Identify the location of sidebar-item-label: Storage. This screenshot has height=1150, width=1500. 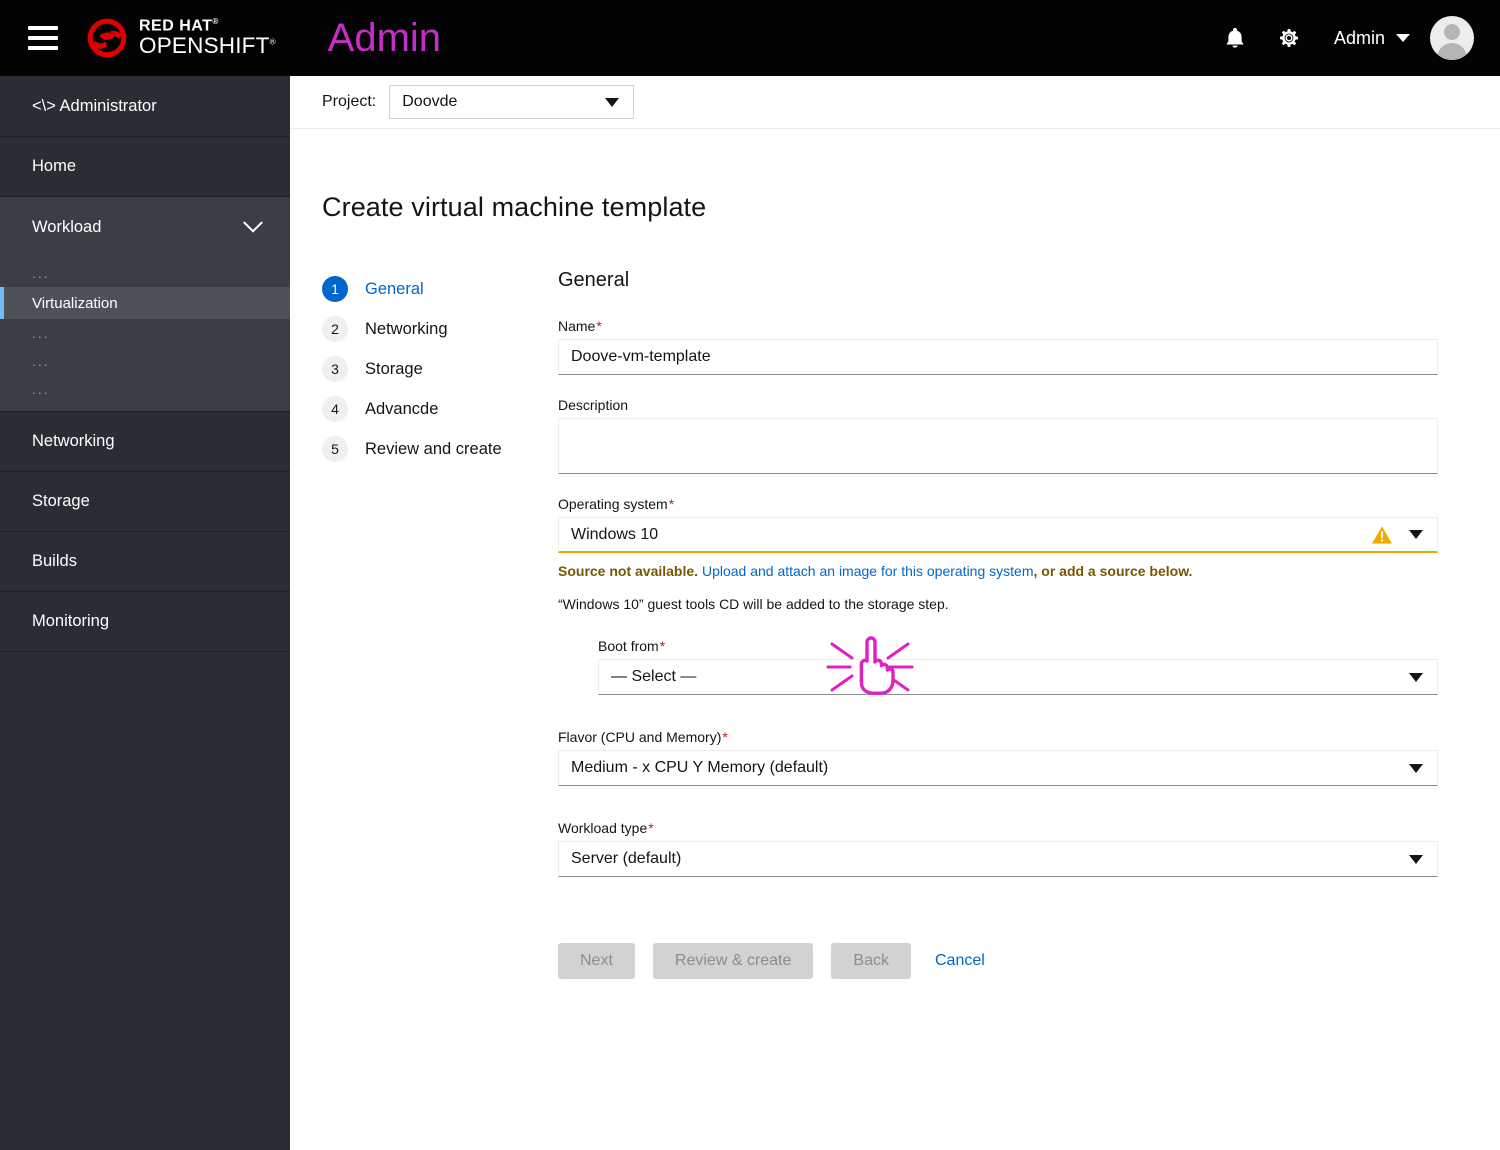
(61, 501).